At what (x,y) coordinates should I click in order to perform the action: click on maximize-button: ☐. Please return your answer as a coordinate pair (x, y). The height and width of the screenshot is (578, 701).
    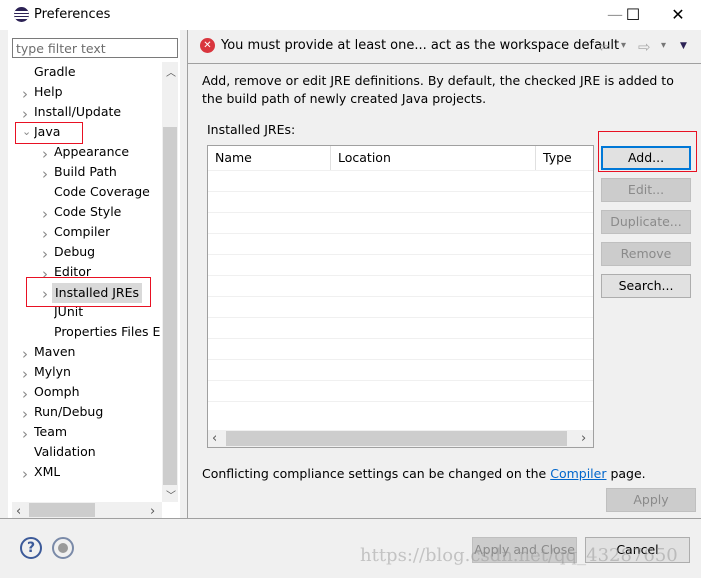
    Looking at the image, I should click on (633, 15).